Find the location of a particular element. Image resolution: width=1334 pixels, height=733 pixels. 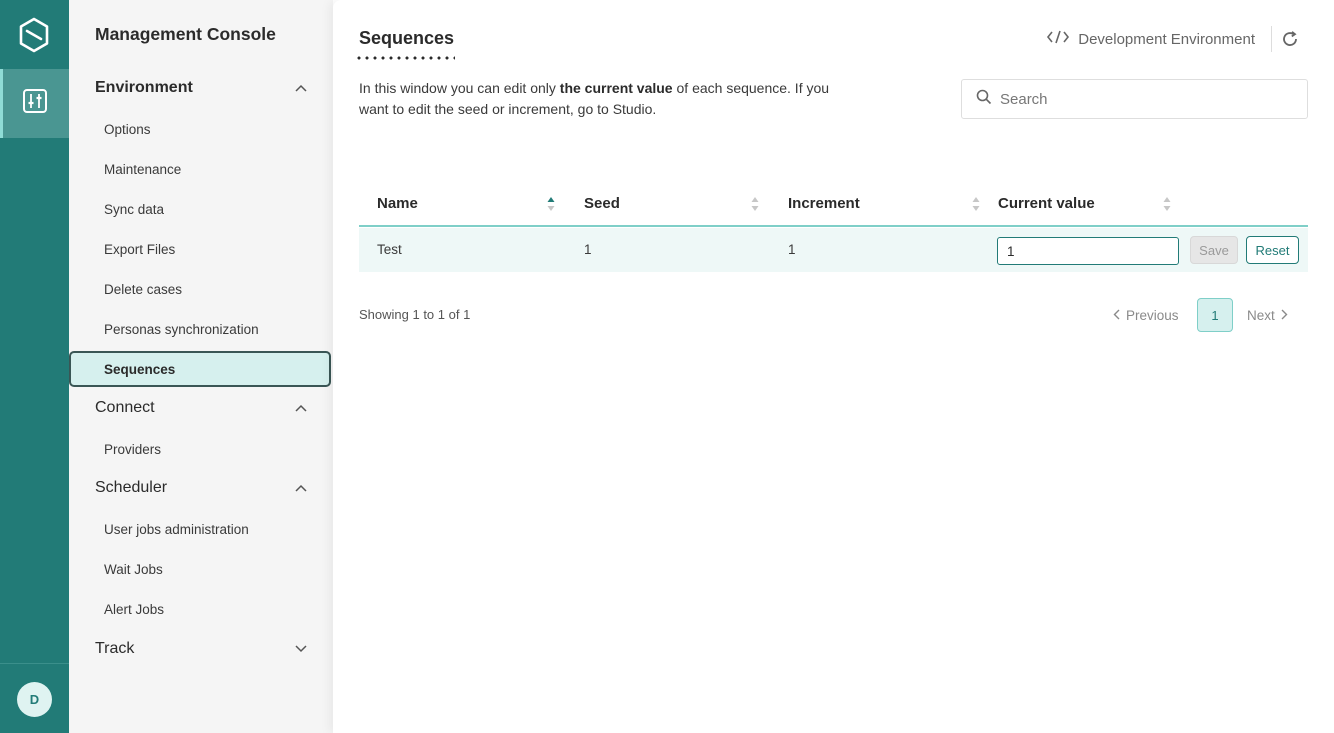

sliders-icon is located at coordinates (35, 103).